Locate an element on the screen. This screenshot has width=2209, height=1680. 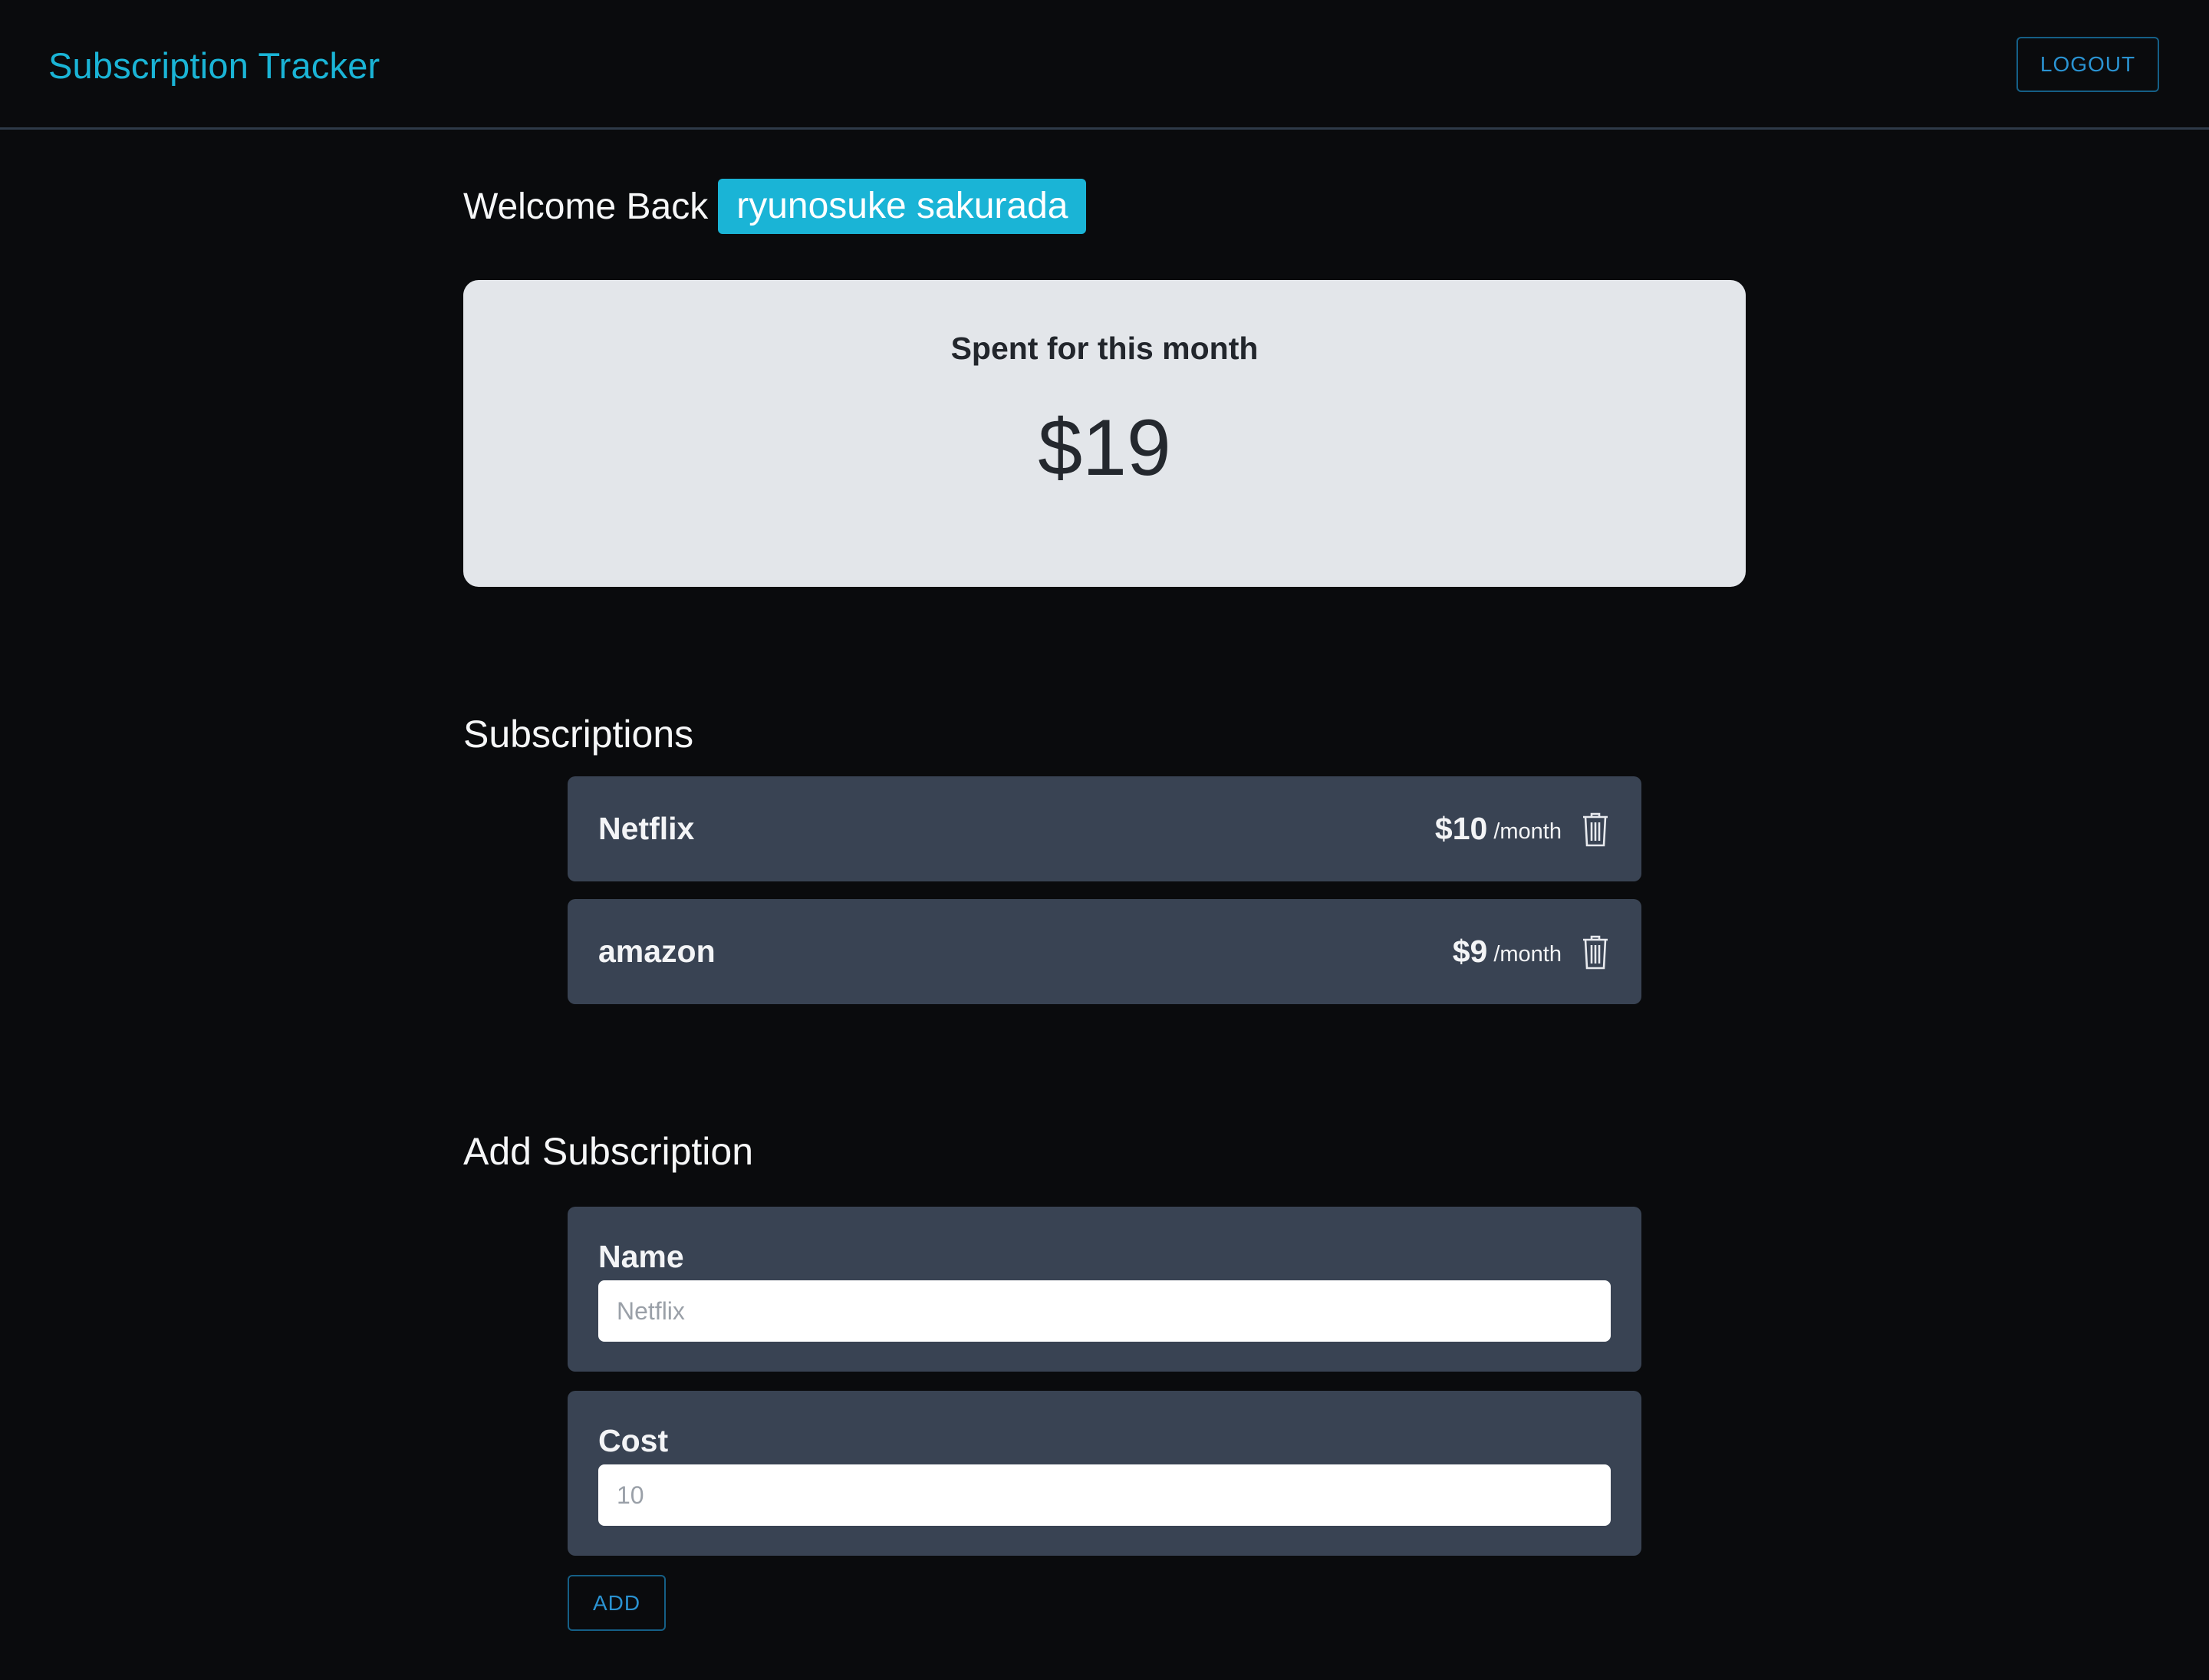
subscription-cost: $9 is located at coordinates (1470, 951).